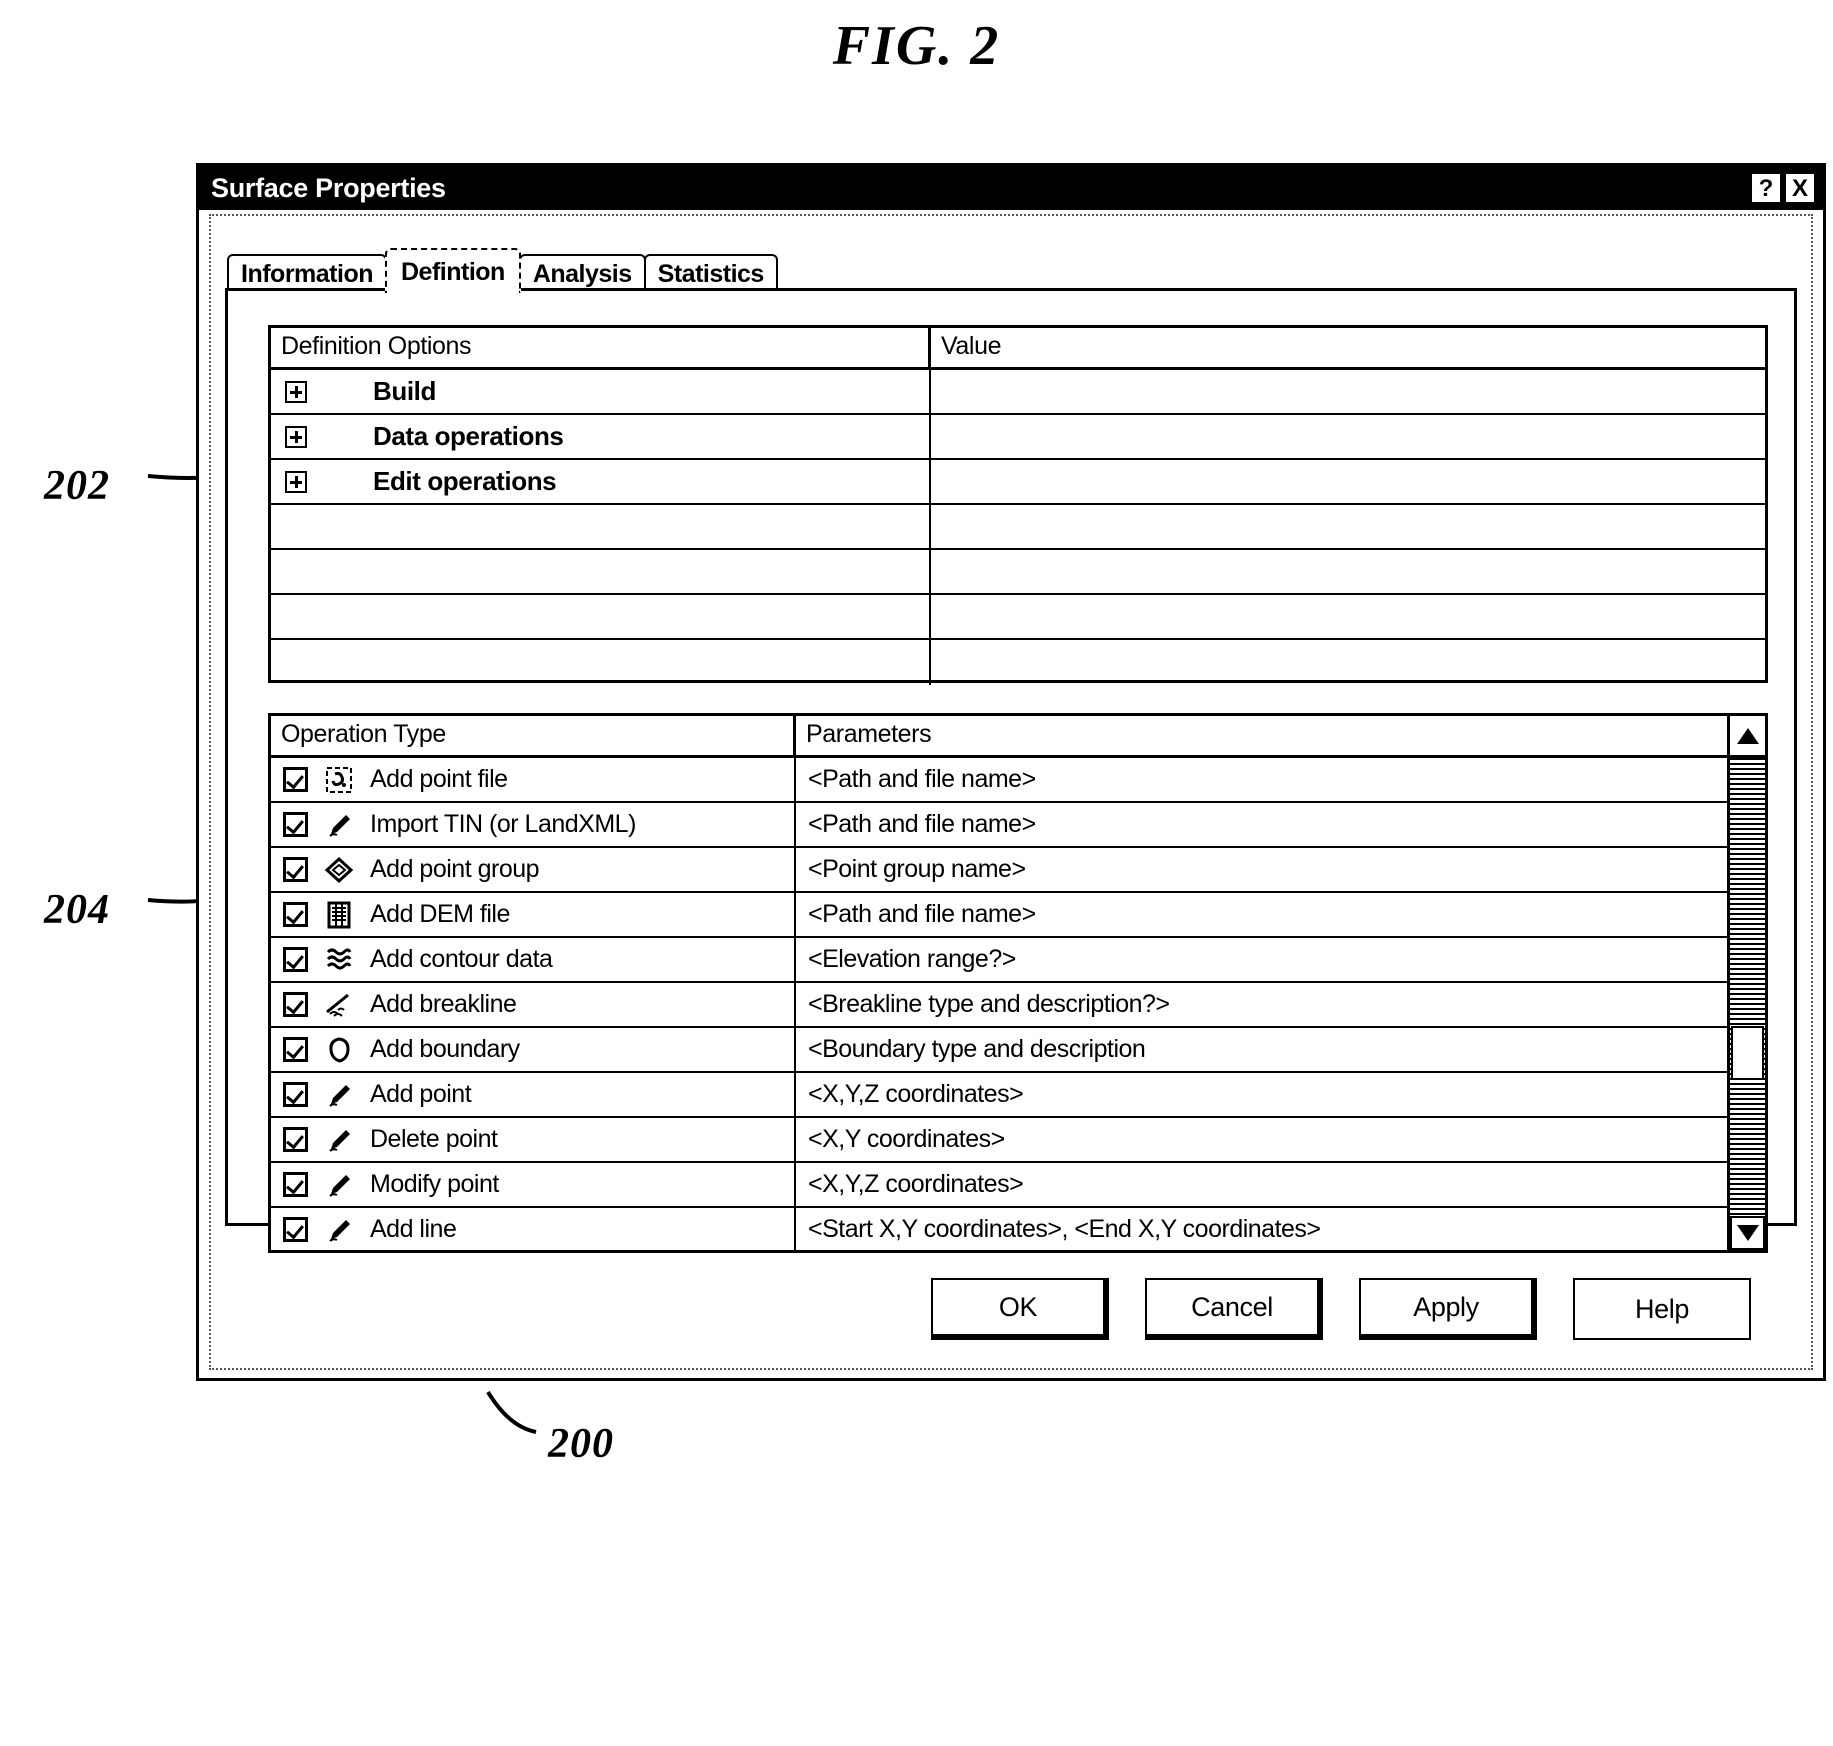  What do you see at coordinates (1448, 1309) in the screenshot?
I see `apply-button: Apply` at bounding box center [1448, 1309].